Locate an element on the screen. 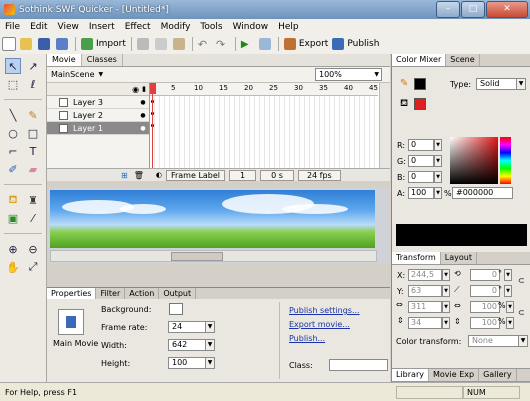 The height and width of the screenshot is (401, 530). stage-scrollbar is located at coordinates (213, 256).